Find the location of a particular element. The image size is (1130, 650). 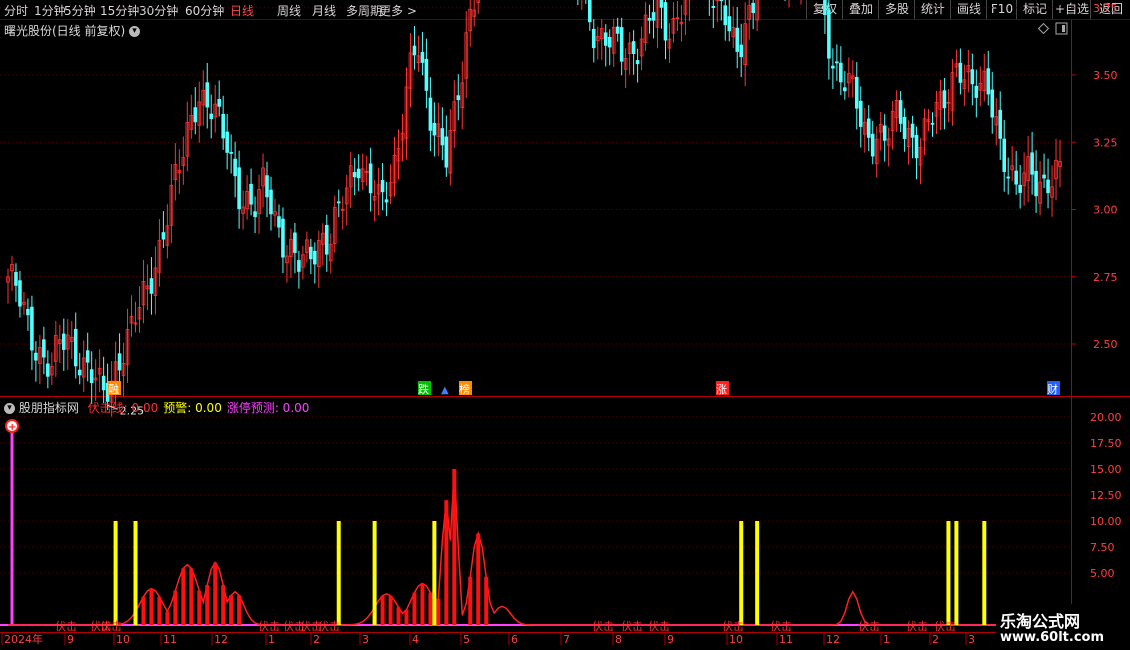

price-axis-label: 3.25 is located at coordinates (1105, 142).